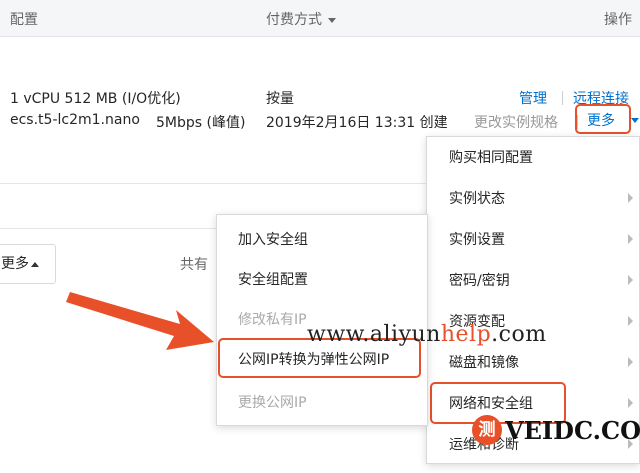 The image size is (640, 473). What do you see at coordinates (533, 98) in the screenshot?
I see `manage-link: 管理` at bounding box center [533, 98].